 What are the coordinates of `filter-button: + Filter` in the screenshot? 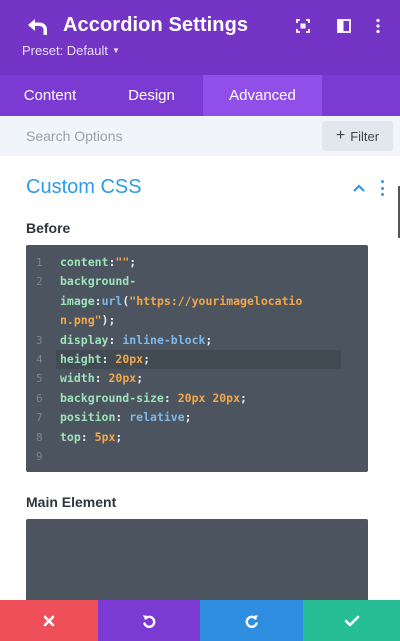 It's located at (357, 136).